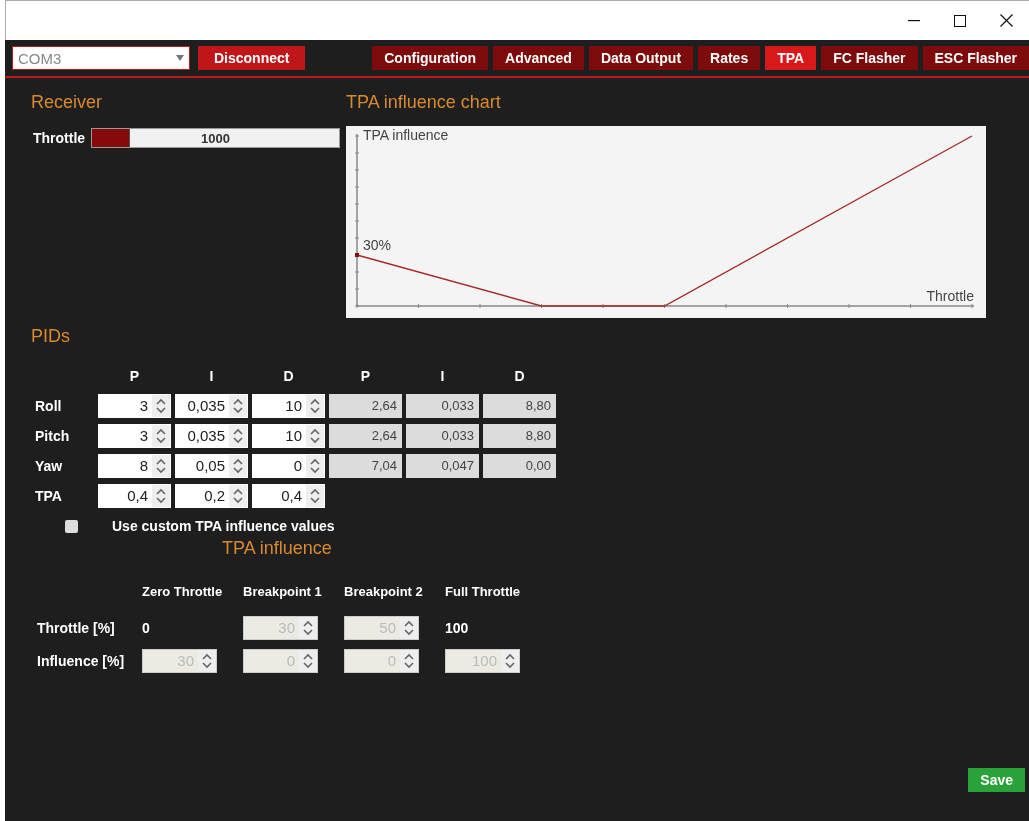 This screenshot has width=1029, height=821. What do you see at coordinates (180, 58) in the screenshot?
I see `caret-icon` at bounding box center [180, 58].